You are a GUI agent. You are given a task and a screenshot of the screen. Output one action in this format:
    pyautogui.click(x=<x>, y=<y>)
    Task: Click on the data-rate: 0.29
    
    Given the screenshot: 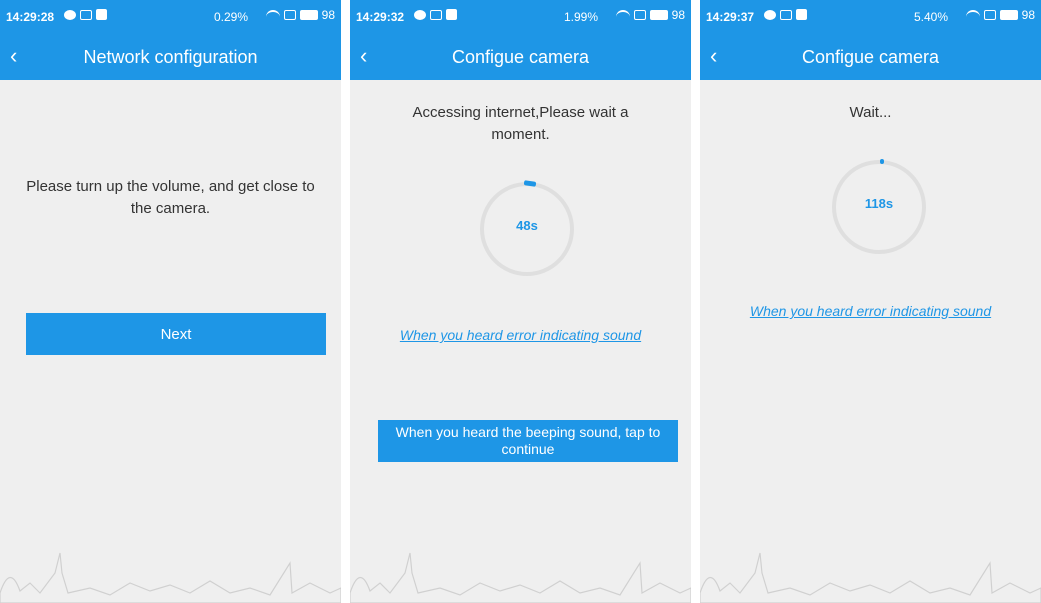 What is the action you would take?
    pyautogui.click(x=226, y=17)
    